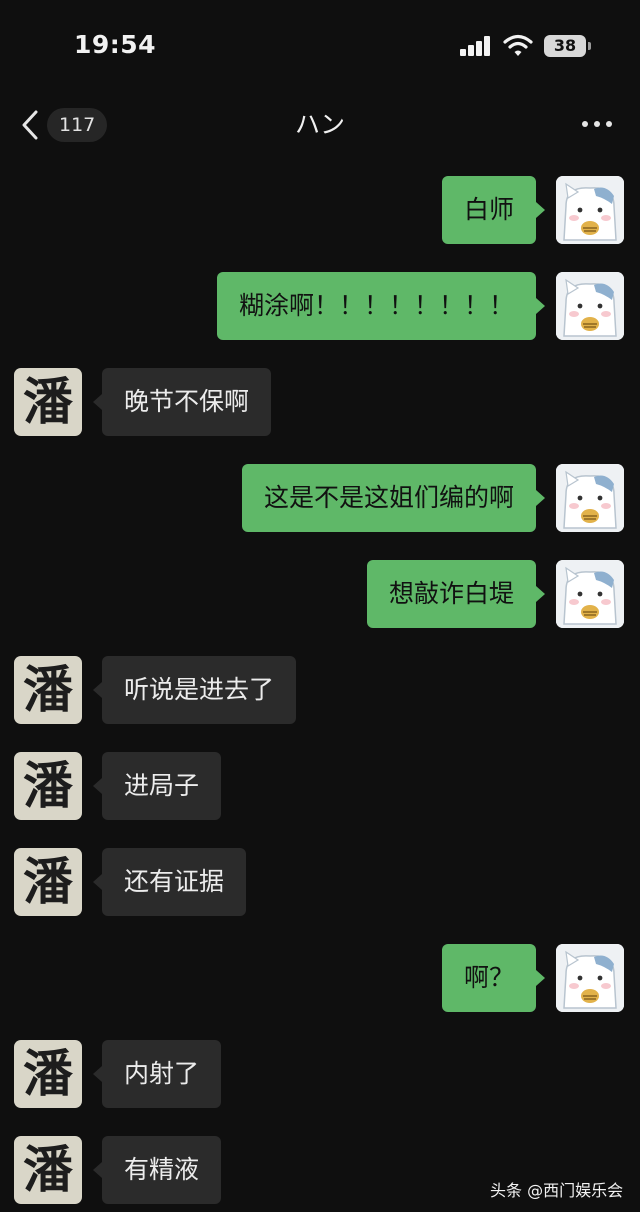 This screenshot has height=1212, width=640. Describe the element at coordinates (174, 882) in the screenshot. I see `received-message-bubble: 还有证据` at that location.